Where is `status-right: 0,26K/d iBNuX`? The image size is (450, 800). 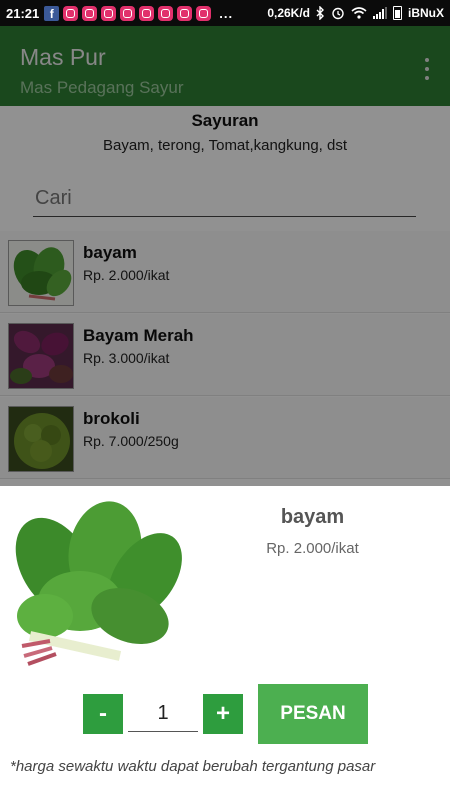
status-right: 0,26K/d iBNuX is located at coordinates (355, 13).